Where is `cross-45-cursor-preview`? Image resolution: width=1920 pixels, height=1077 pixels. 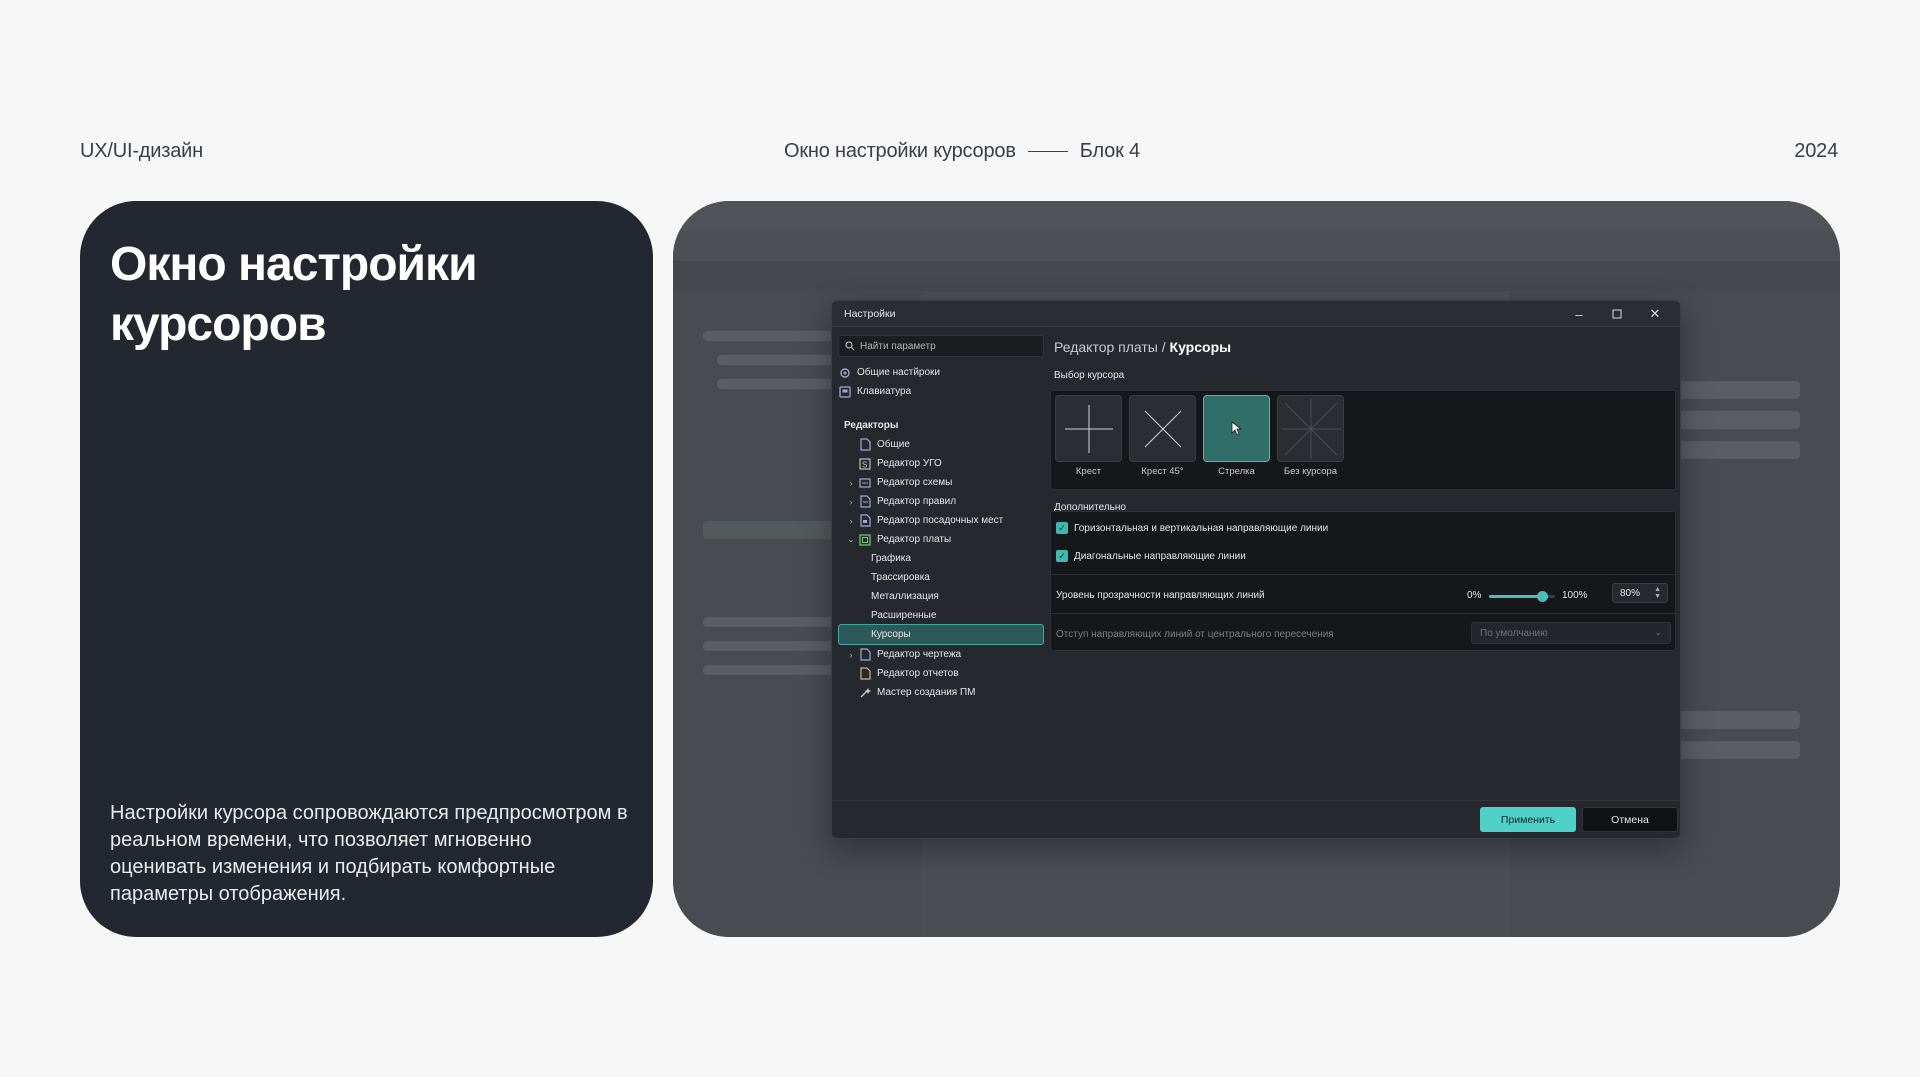
cross-45-cursor-preview is located at coordinates (1162, 428).